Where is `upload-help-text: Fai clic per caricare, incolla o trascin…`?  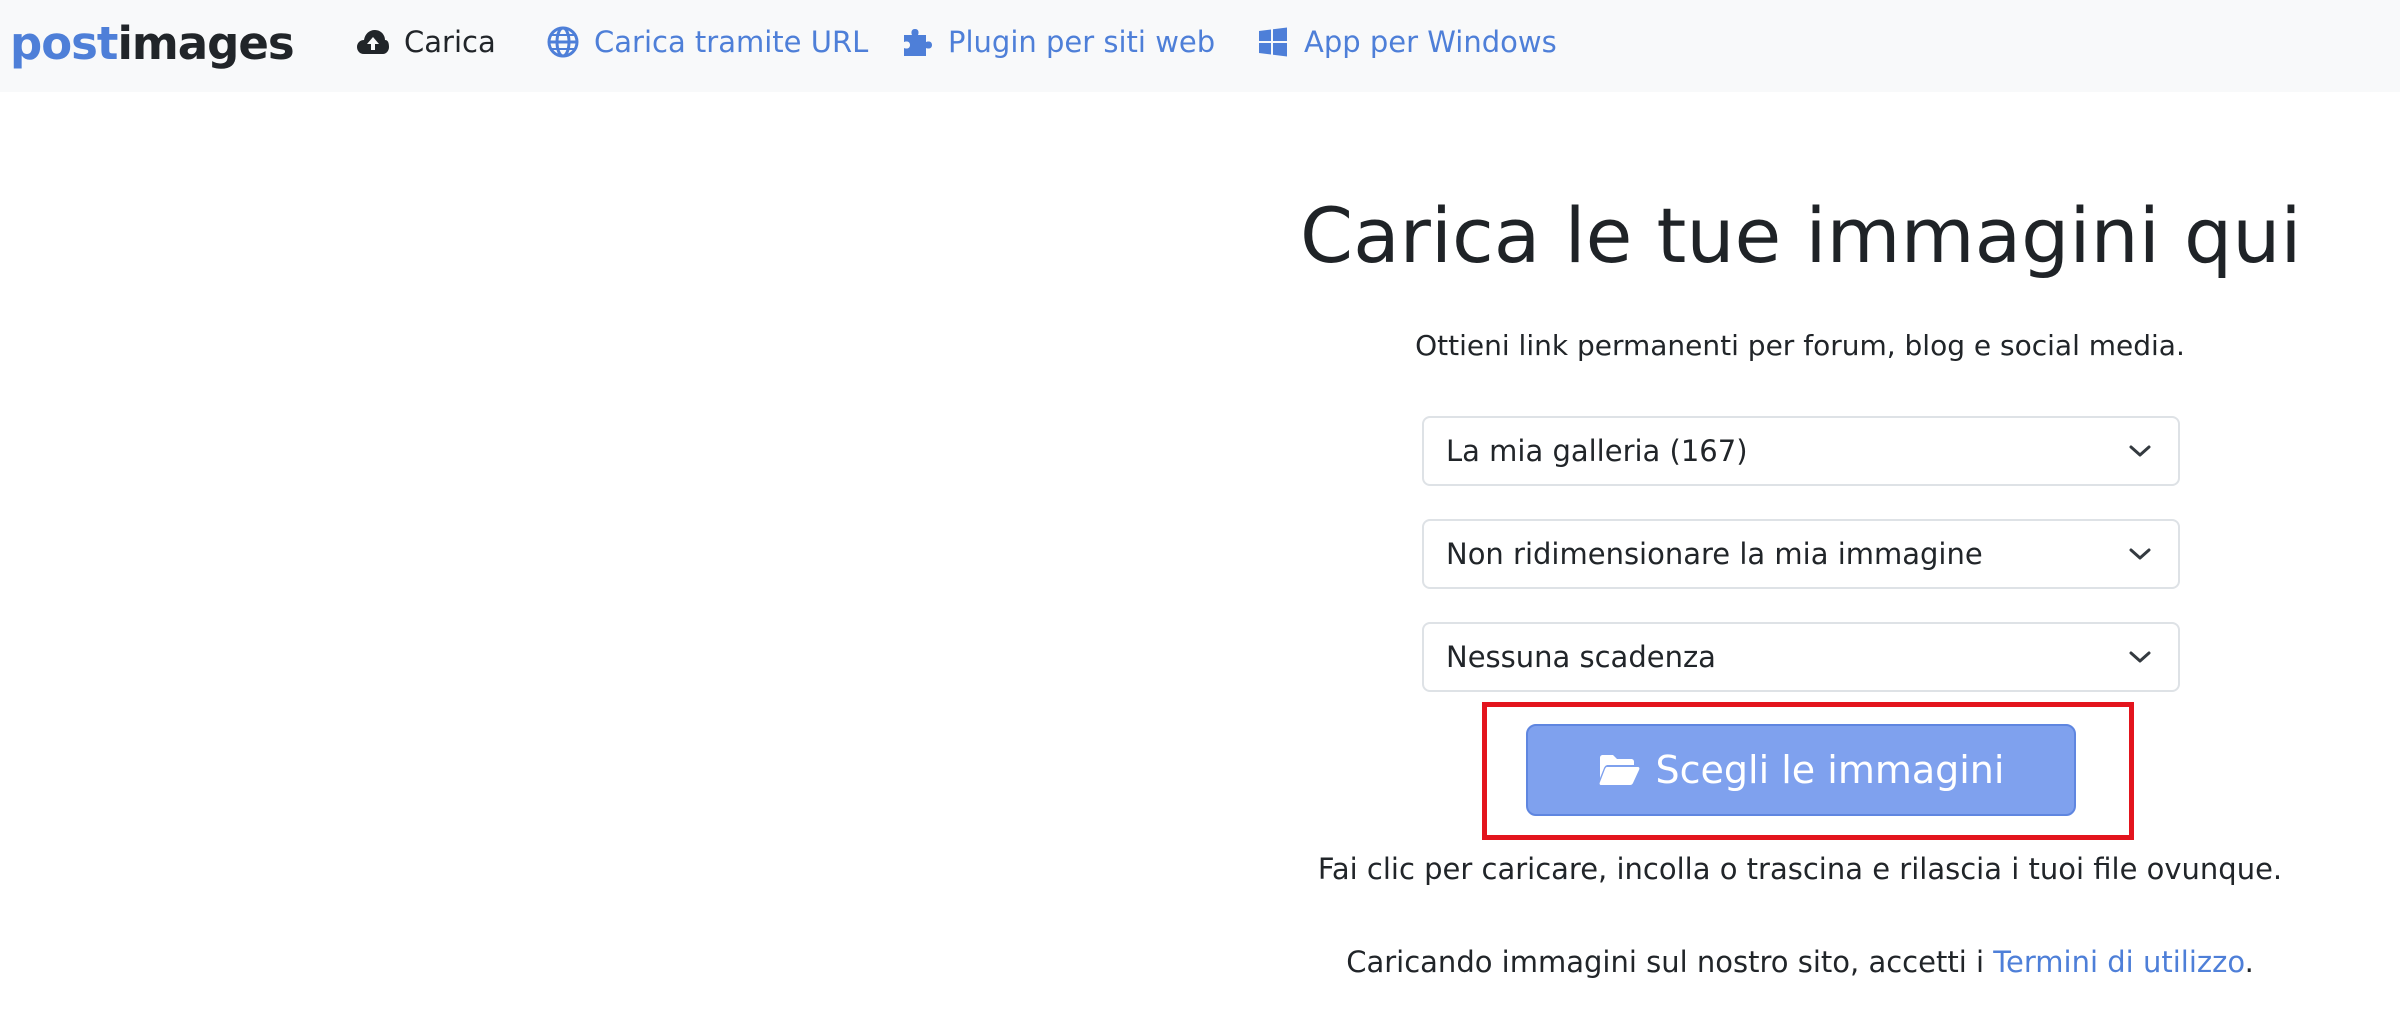 upload-help-text: Fai clic per caricare, incolla o trascin… is located at coordinates (1800, 869).